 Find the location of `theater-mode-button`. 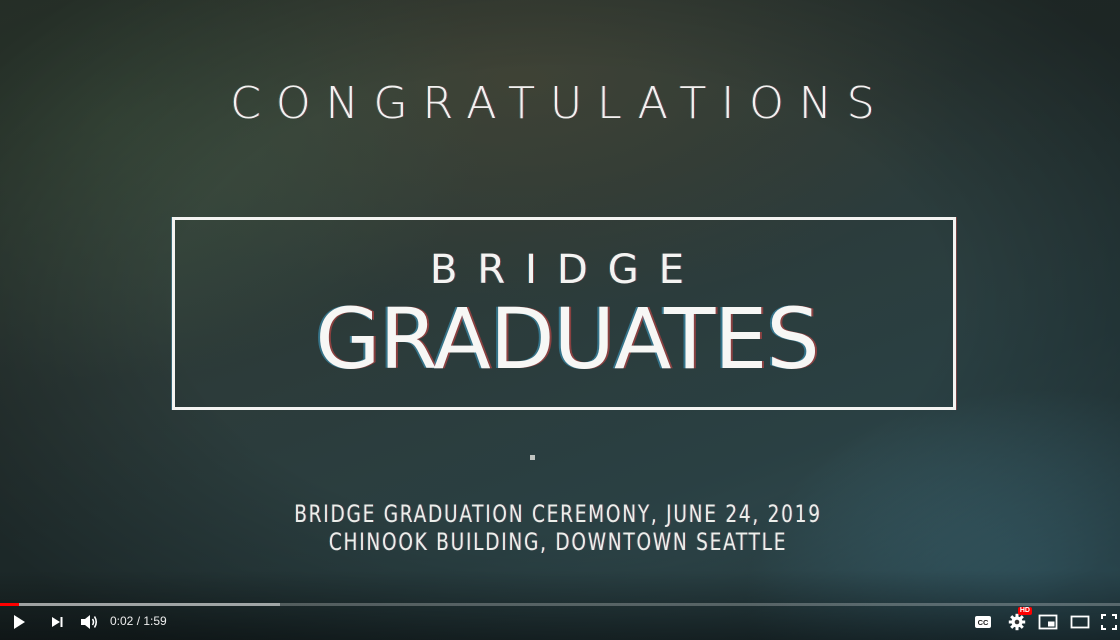

theater-mode-button is located at coordinates (1080, 622).